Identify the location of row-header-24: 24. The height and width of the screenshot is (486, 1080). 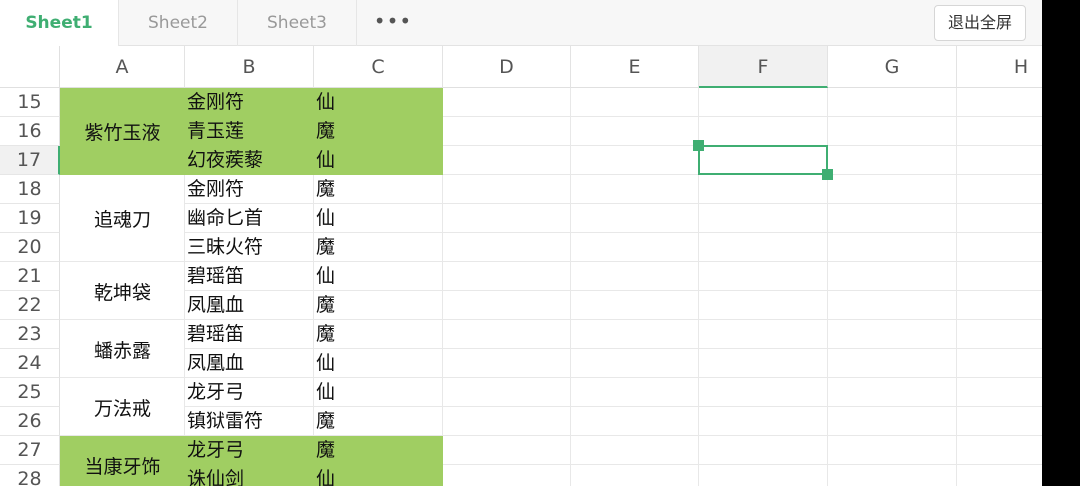
(30, 363).